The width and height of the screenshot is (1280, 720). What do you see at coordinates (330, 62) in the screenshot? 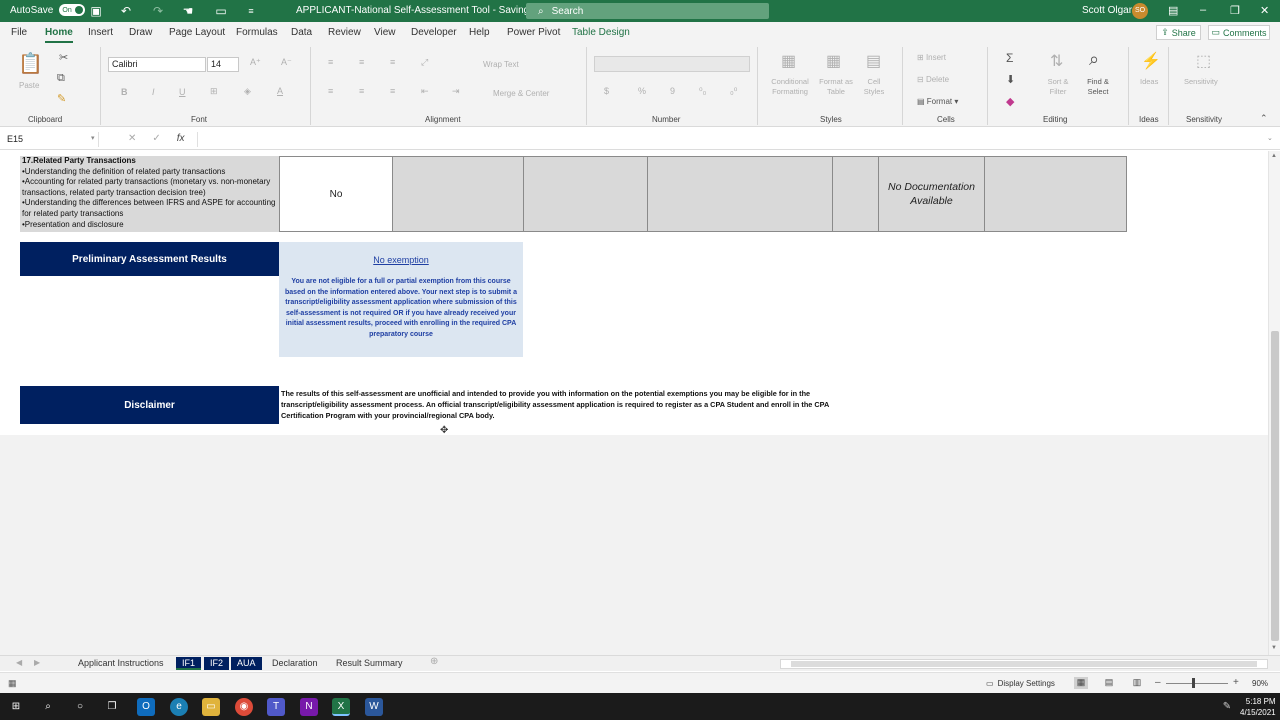
I see `align-top-icon: ≡` at bounding box center [330, 62].